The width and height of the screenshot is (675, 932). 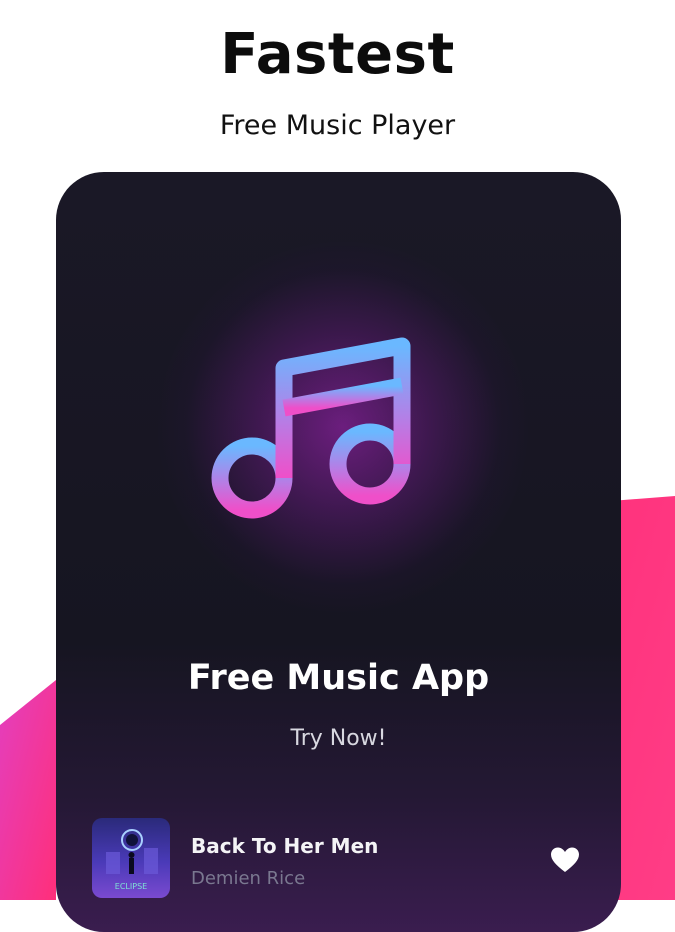 I want to click on track-title: Back To Her Men, so click(x=285, y=846).